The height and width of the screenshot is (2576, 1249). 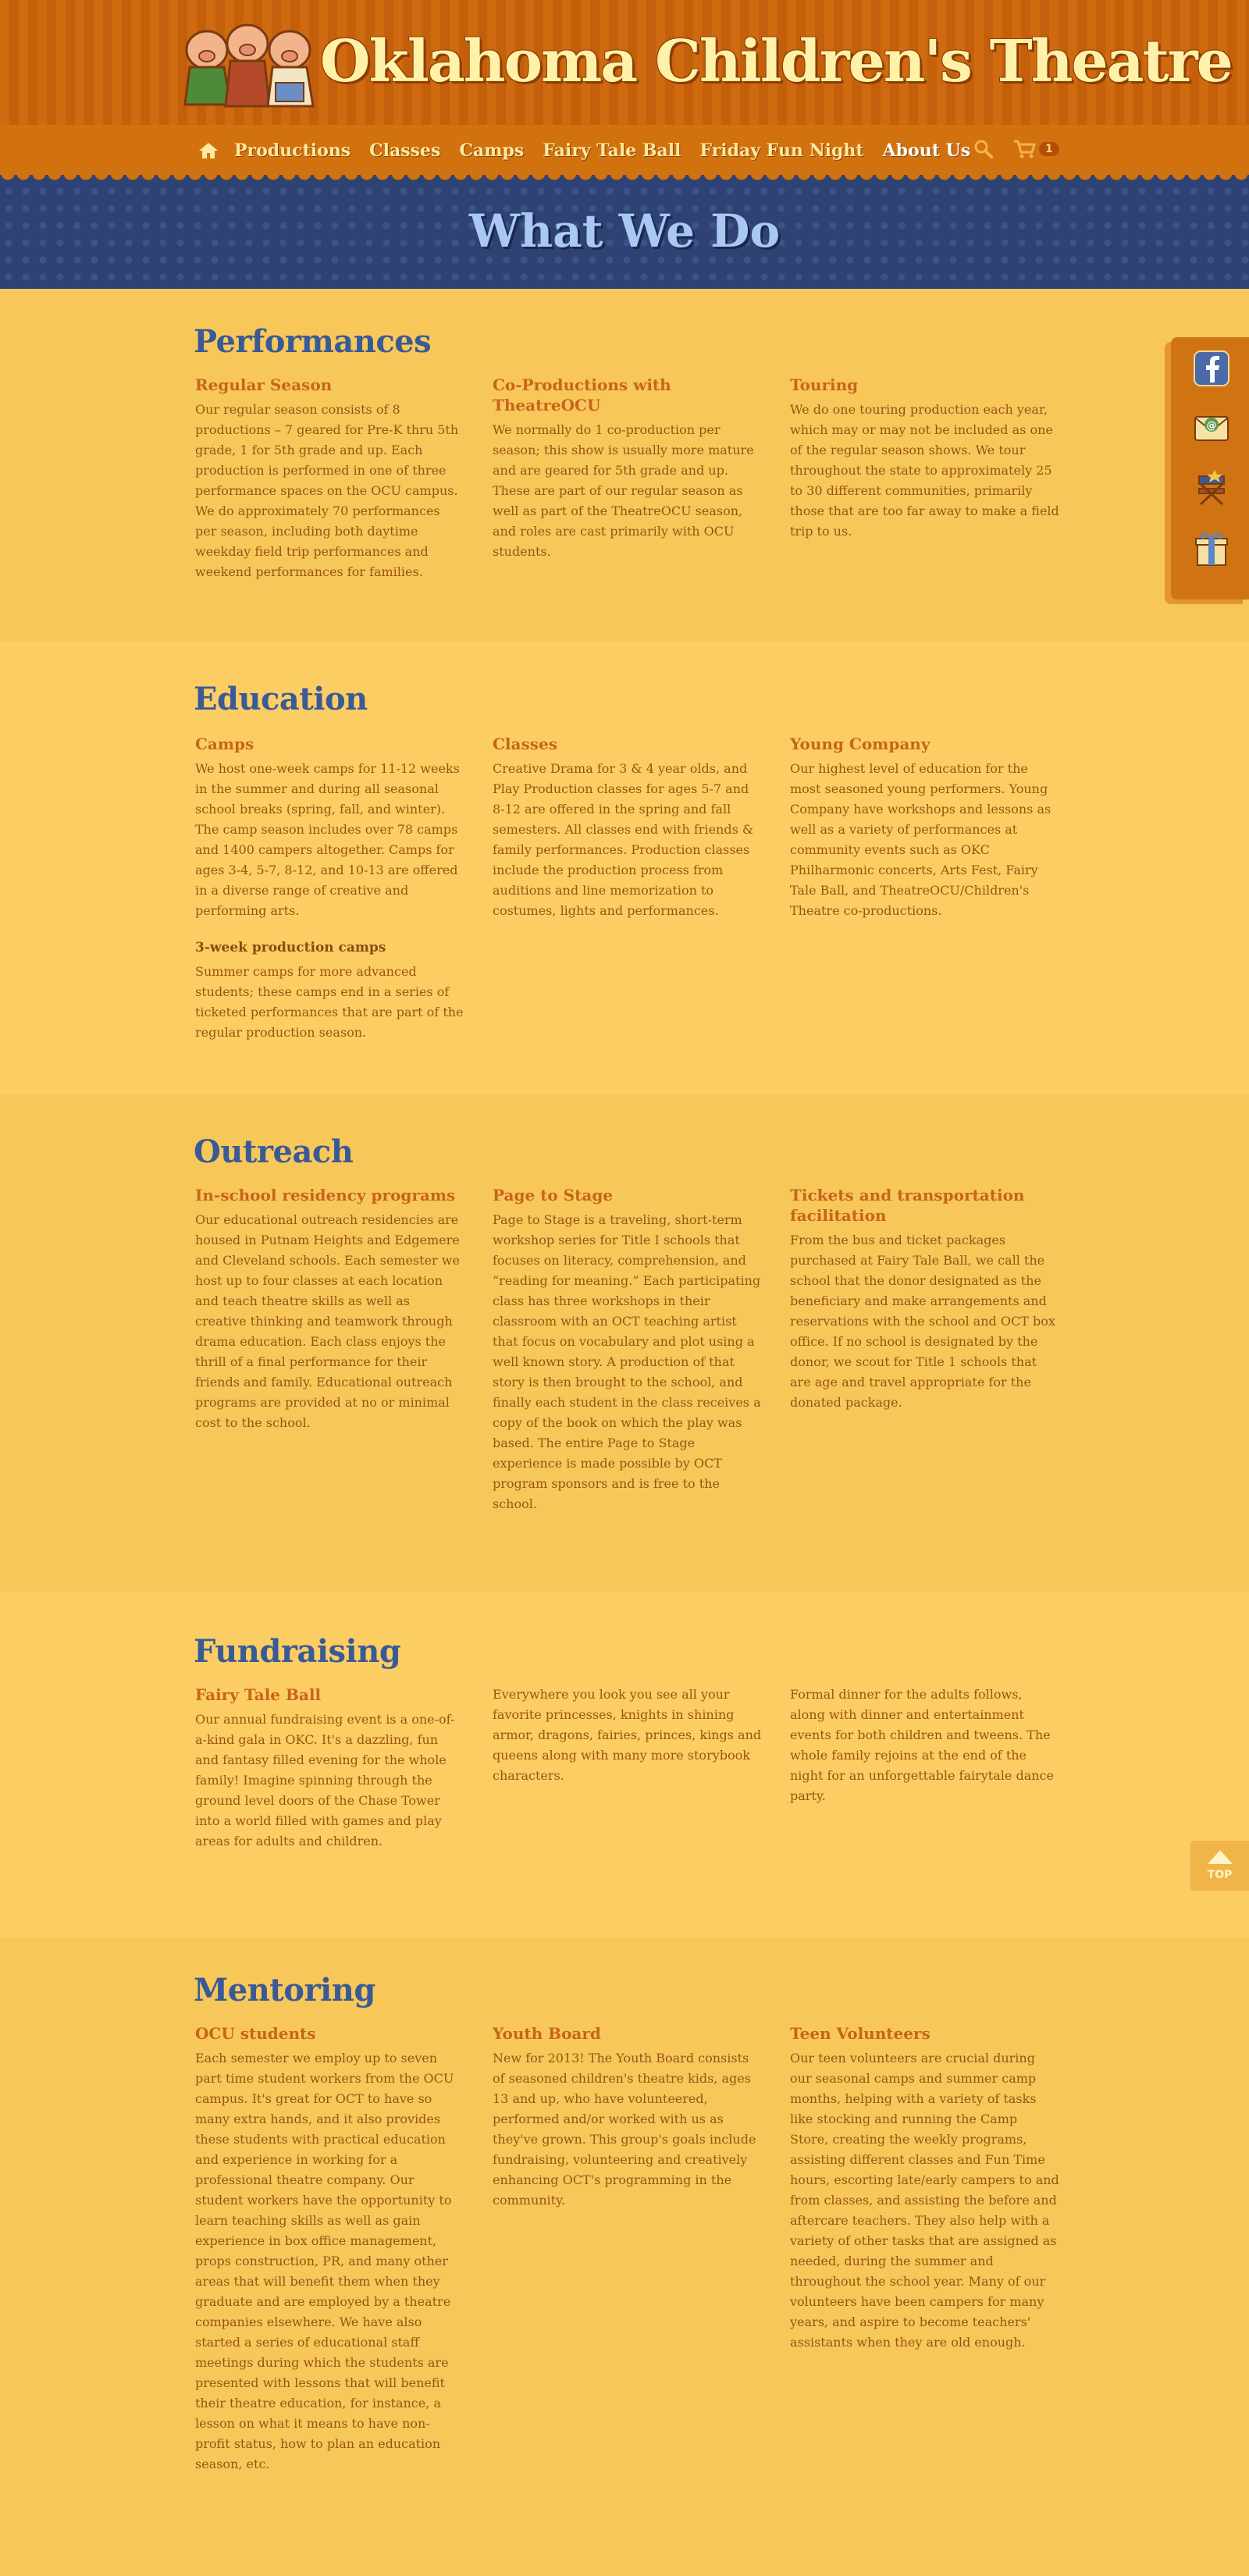 I want to click on email-icon: @, so click(x=1211, y=427).